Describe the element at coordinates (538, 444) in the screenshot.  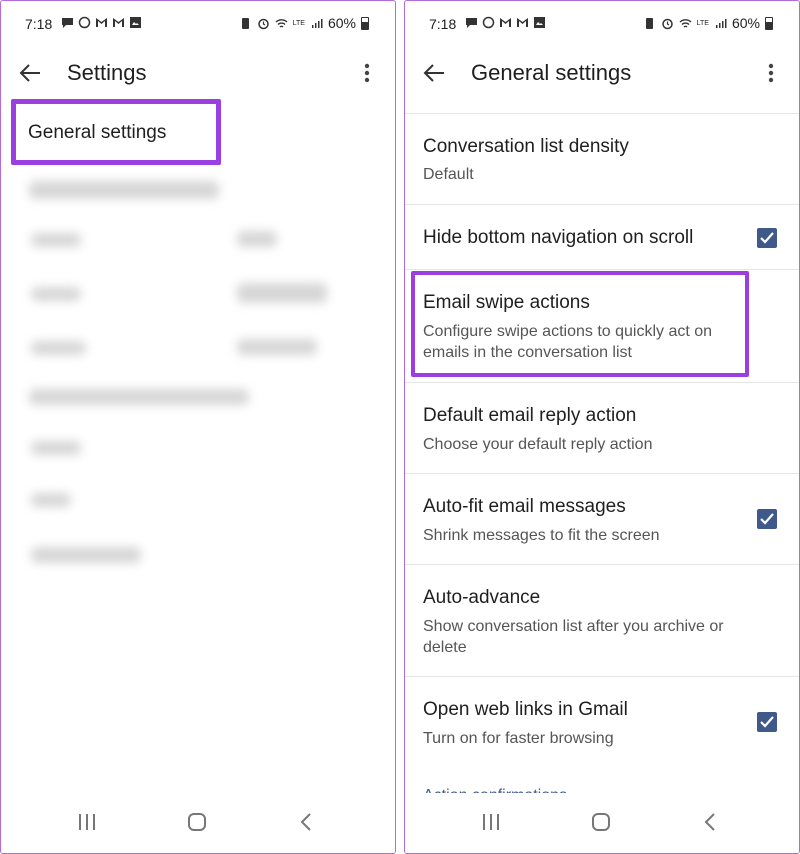
I see `setting-subtitle: Choose your default reply action` at that location.